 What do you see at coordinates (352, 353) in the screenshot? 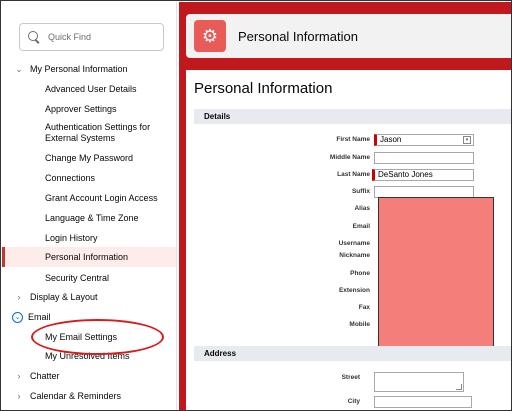
I see `address-section-header: Address` at bounding box center [352, 353].